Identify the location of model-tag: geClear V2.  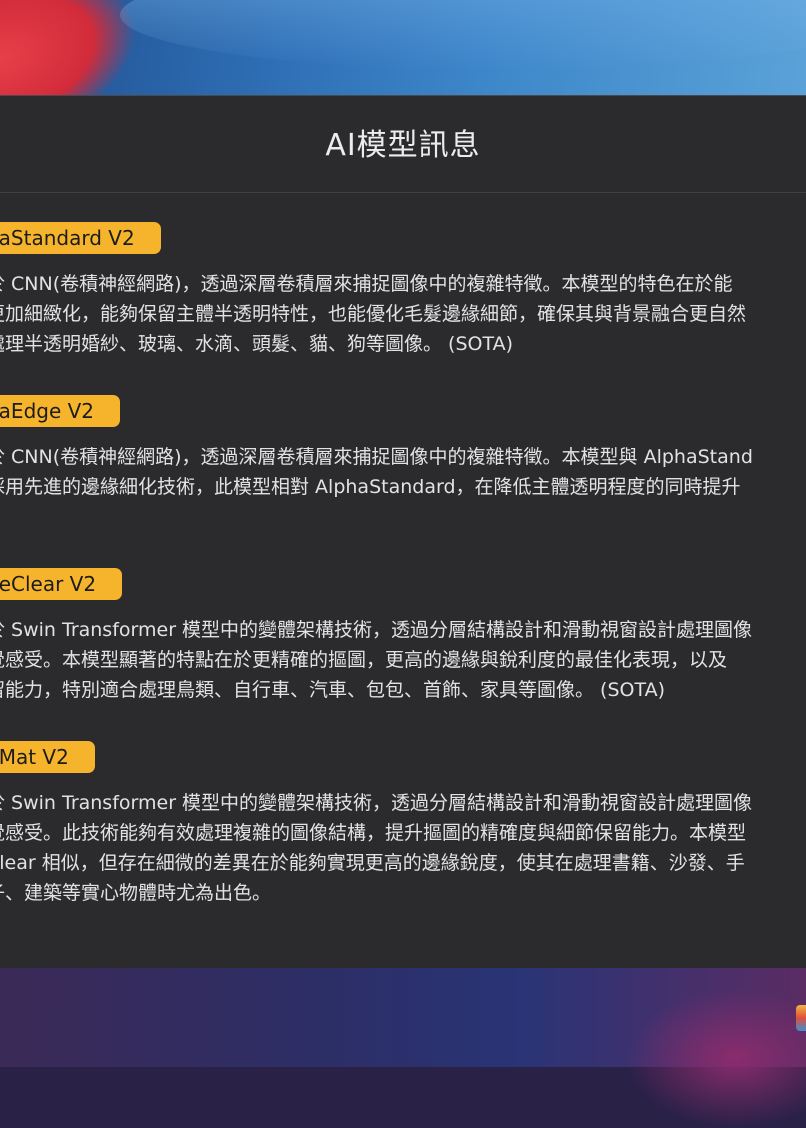
(61, 584).